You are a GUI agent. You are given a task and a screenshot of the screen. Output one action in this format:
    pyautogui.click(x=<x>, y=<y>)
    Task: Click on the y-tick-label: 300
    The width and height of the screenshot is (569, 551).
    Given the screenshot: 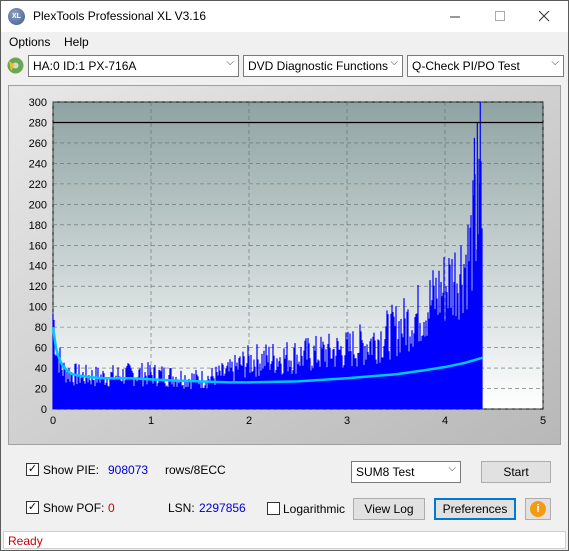 What is the action you would take?
    pyautogui.click(x=38, y=103)
    